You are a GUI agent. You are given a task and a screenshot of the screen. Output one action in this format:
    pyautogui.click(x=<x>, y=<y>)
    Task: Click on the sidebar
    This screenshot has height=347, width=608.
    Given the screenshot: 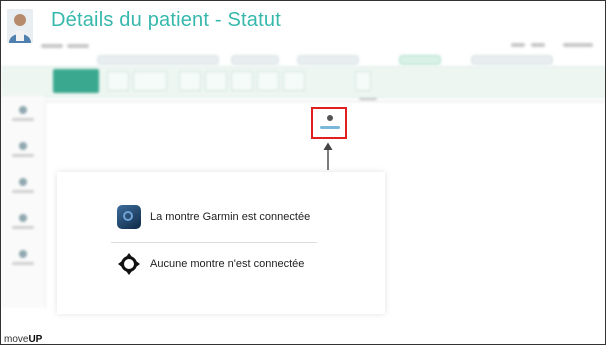 What is the action you would take?
    pyautogui.click(x=23, y=202)
    